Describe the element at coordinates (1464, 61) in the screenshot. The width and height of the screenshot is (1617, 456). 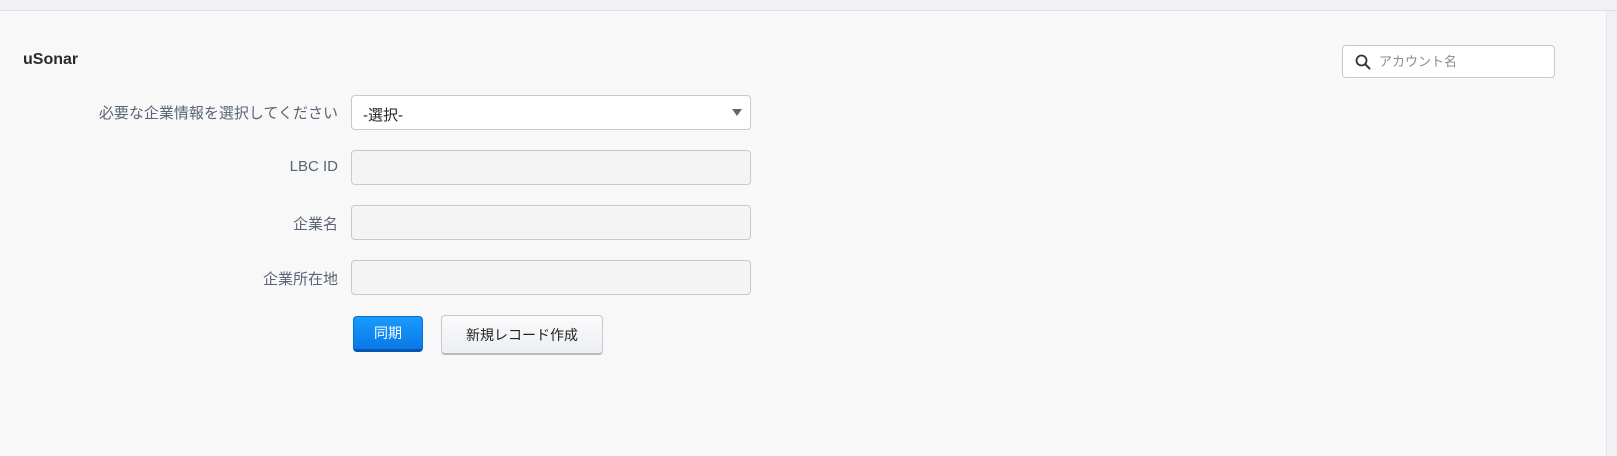
I see `account-search-input` at that location.